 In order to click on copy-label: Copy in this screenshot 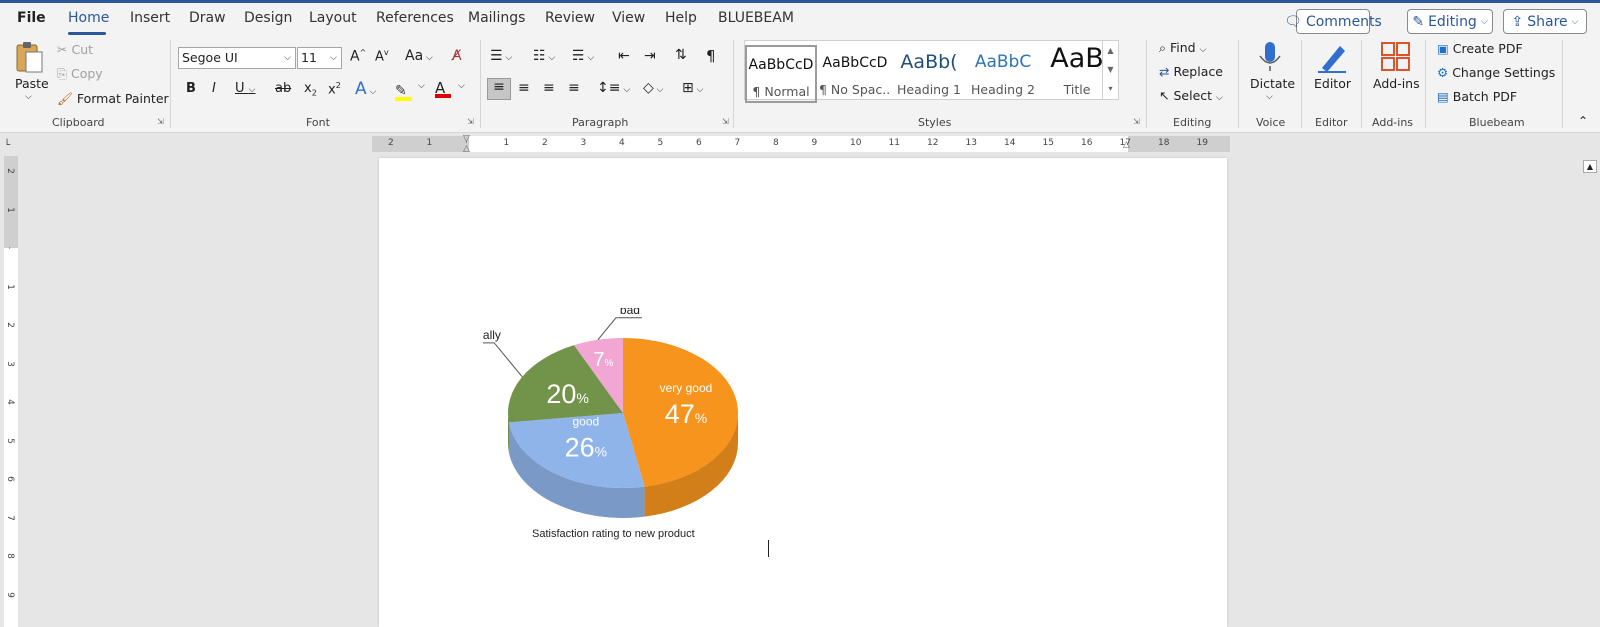, I will do `click(87, 73)`.